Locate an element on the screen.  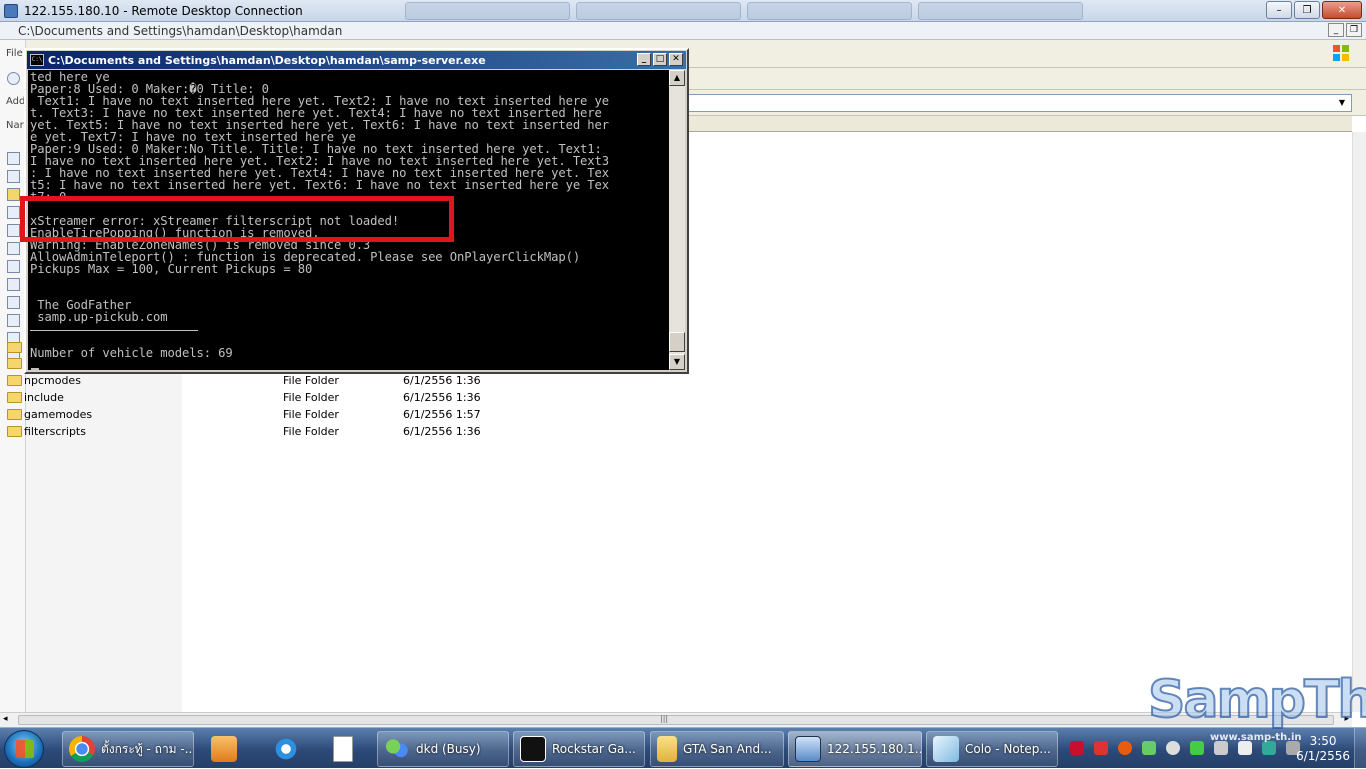
name-column-label: Nar is located at coordinates (15, 125).